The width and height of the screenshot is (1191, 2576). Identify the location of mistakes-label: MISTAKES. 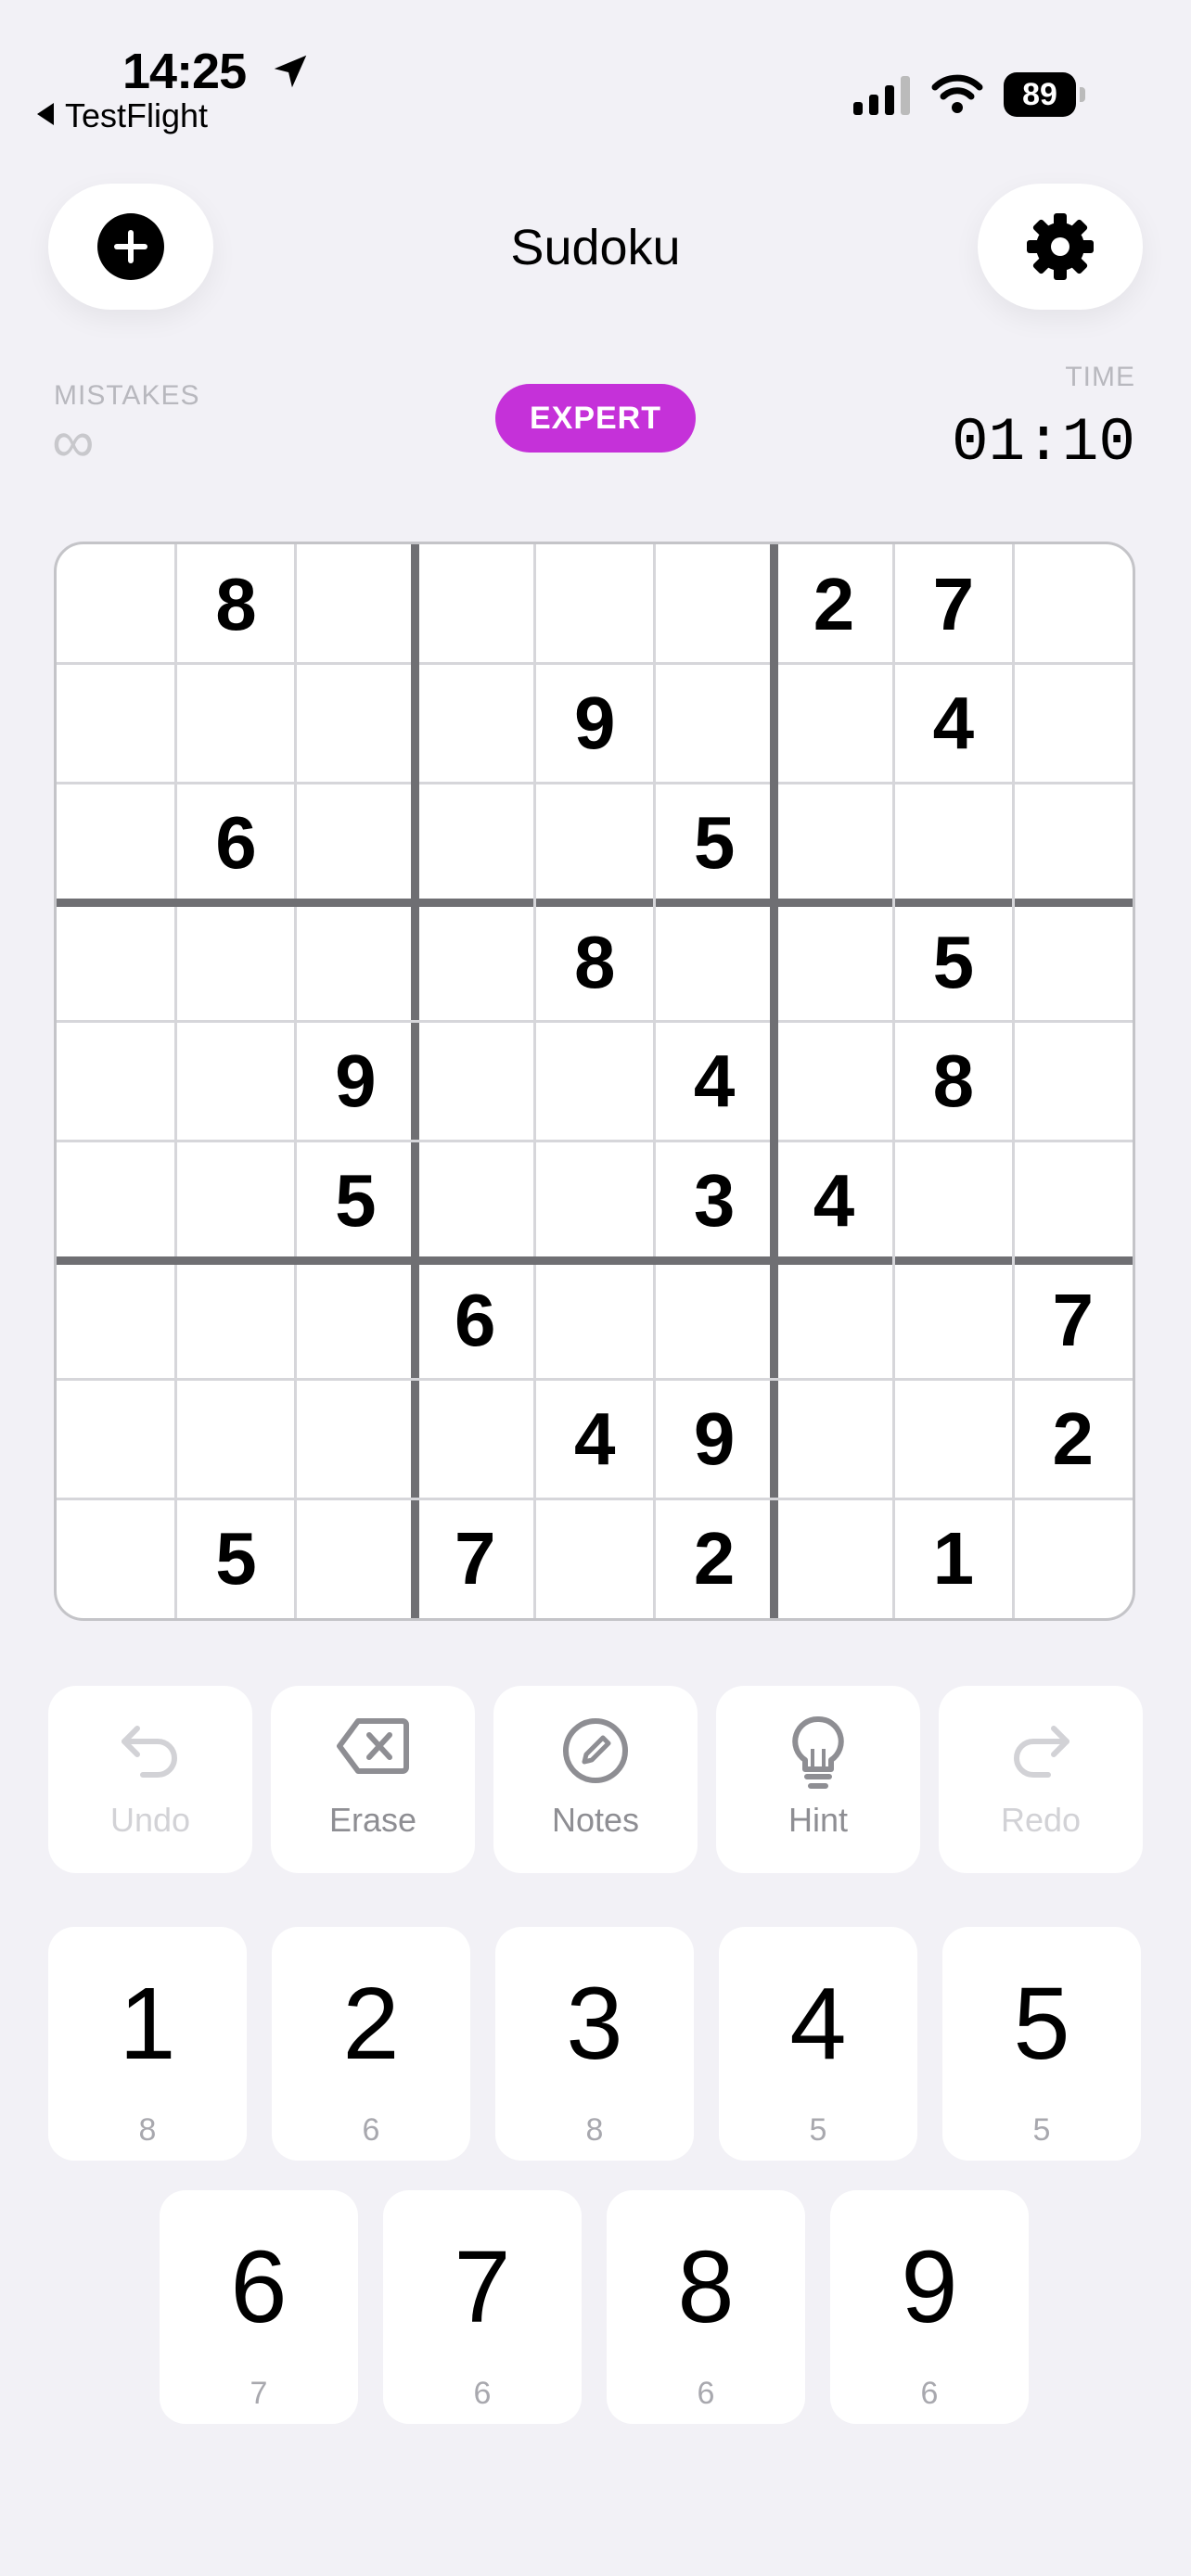
(127, 395).